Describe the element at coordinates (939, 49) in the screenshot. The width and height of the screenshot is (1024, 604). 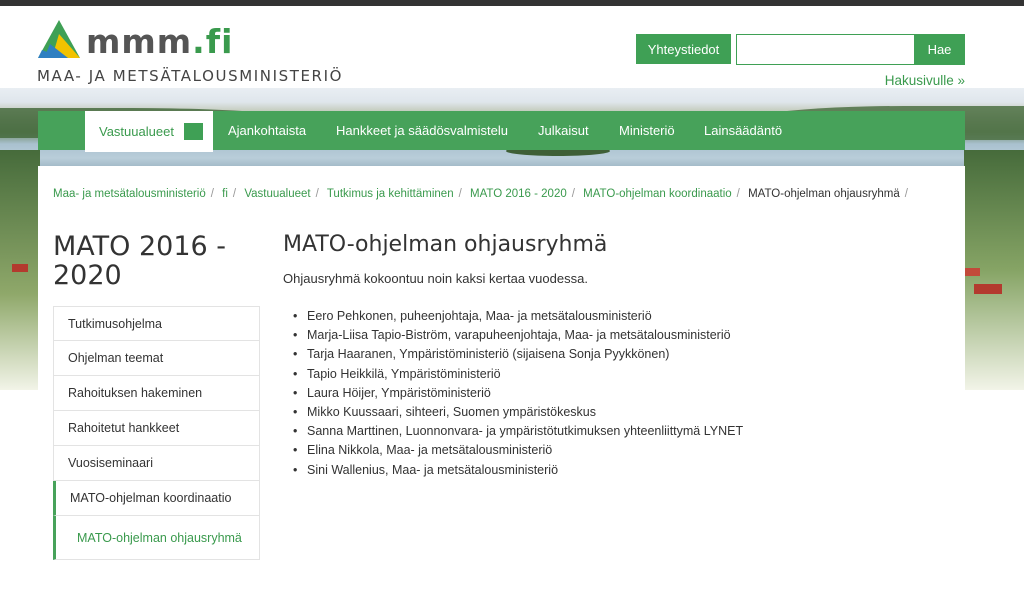
I see `search-button: Hae` at that location.